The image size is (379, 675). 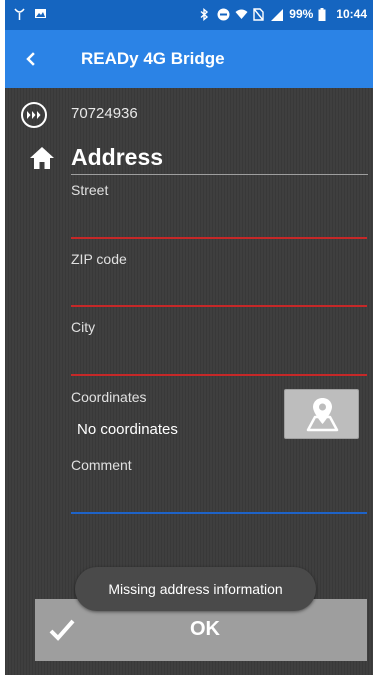 I want to click on comment-input, so click(x=219, y=500).